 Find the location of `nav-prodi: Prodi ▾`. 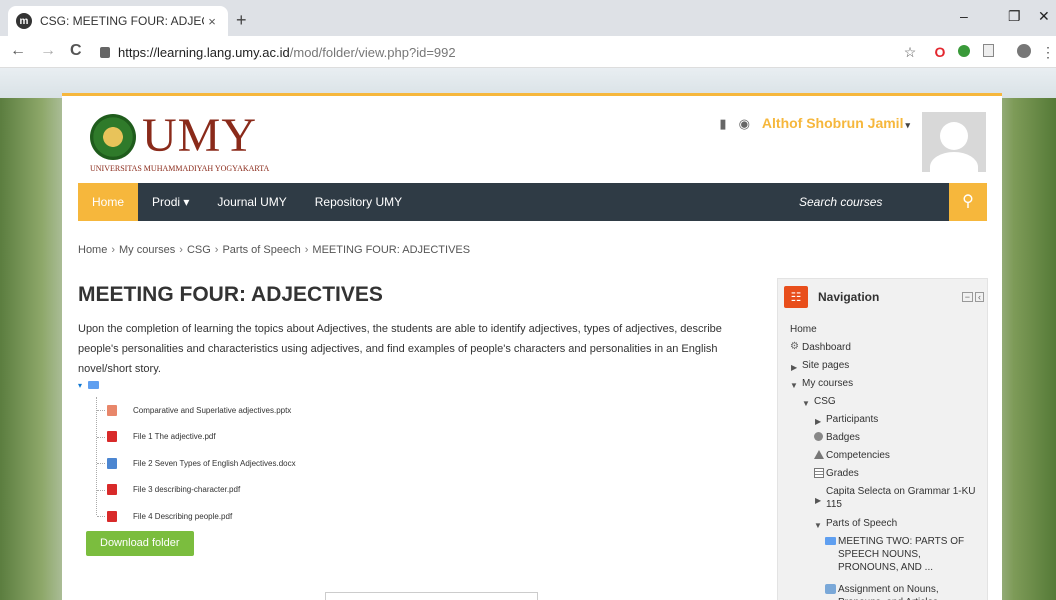

nav-prodi: Prodi ▾ is located at coordinates (170, 202).